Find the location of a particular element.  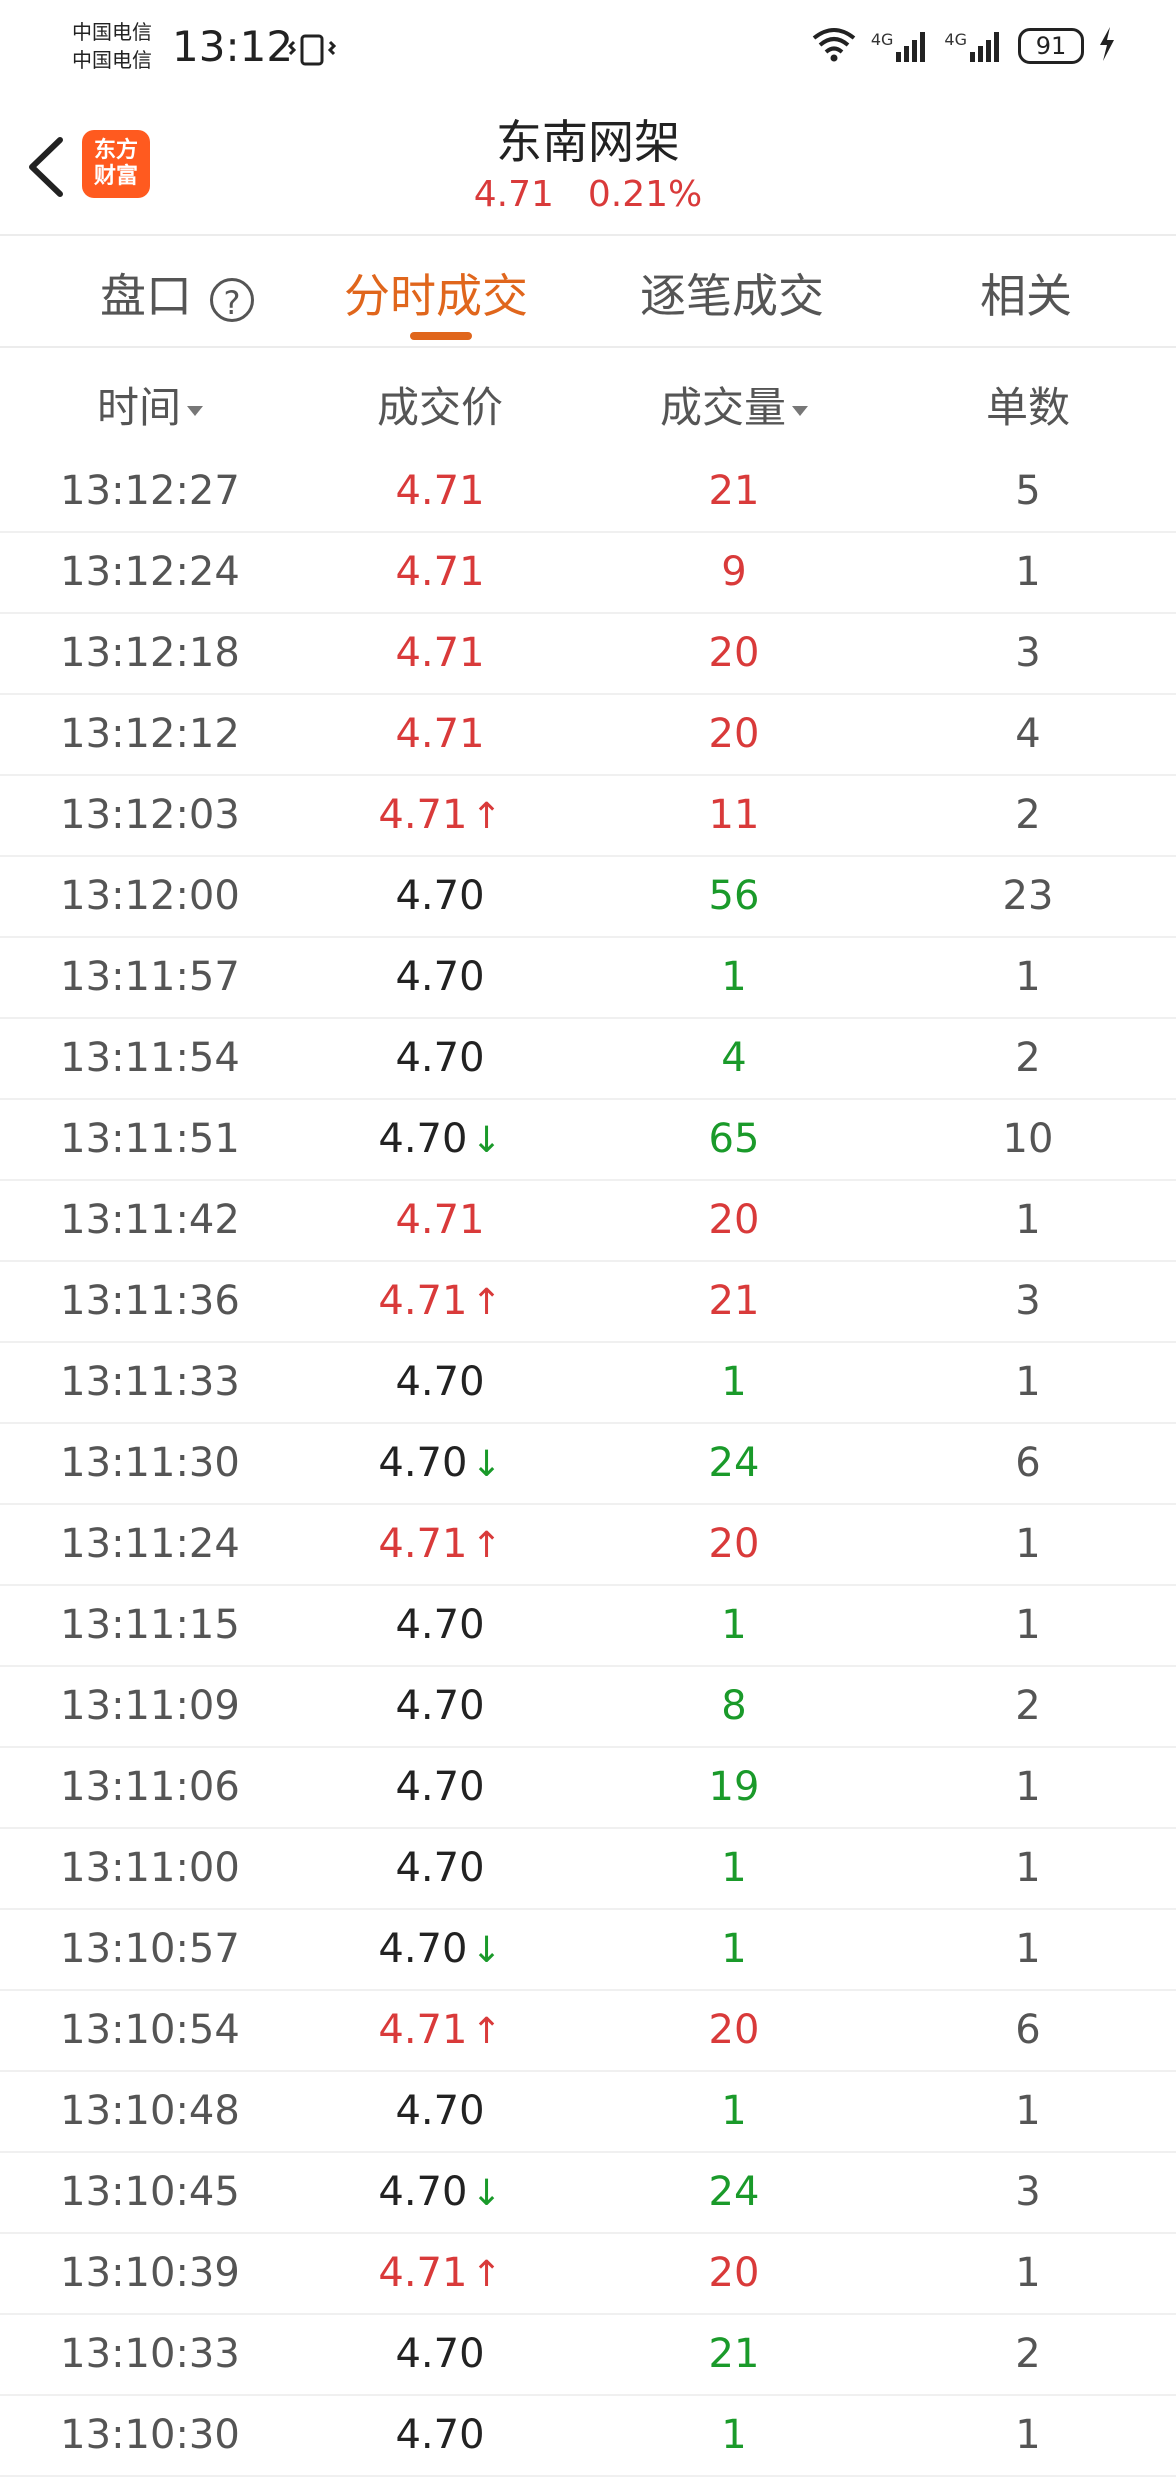

column-time: 时间 is located at coordinates (150, 404).